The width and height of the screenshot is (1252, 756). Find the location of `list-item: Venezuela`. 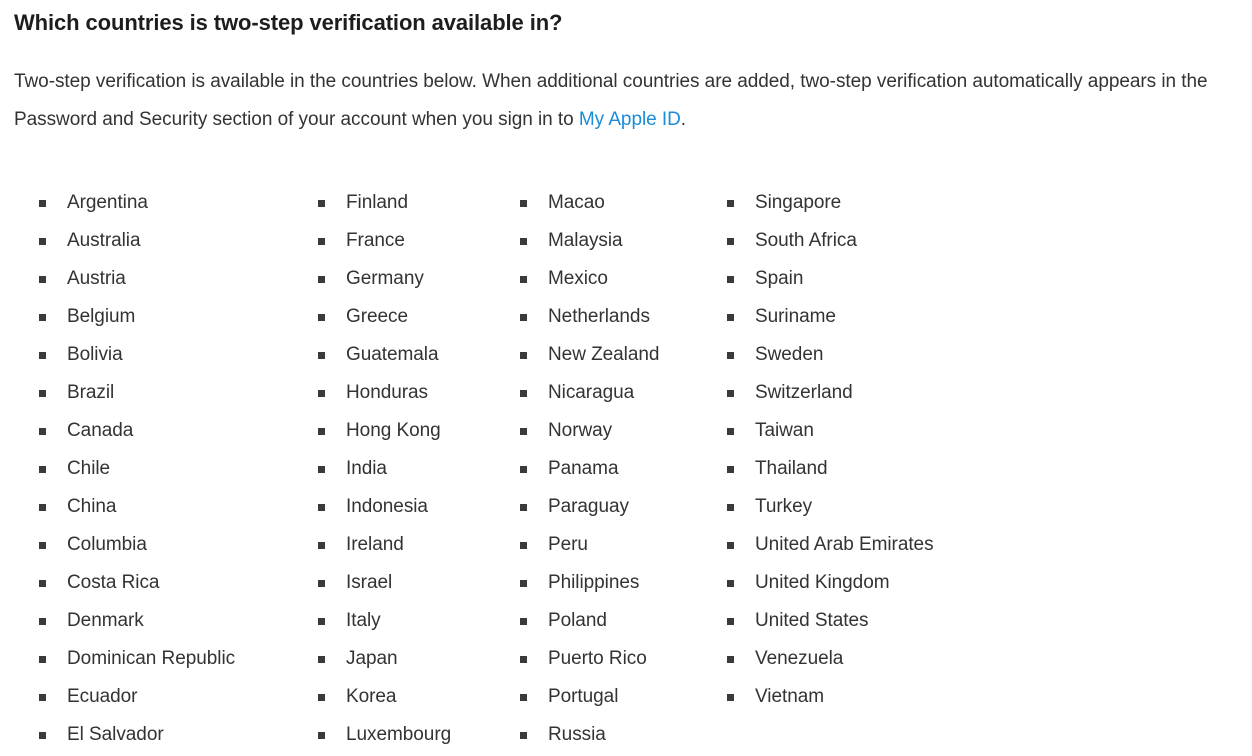

list-item: Venezuela is located at coordinates (892, 659).